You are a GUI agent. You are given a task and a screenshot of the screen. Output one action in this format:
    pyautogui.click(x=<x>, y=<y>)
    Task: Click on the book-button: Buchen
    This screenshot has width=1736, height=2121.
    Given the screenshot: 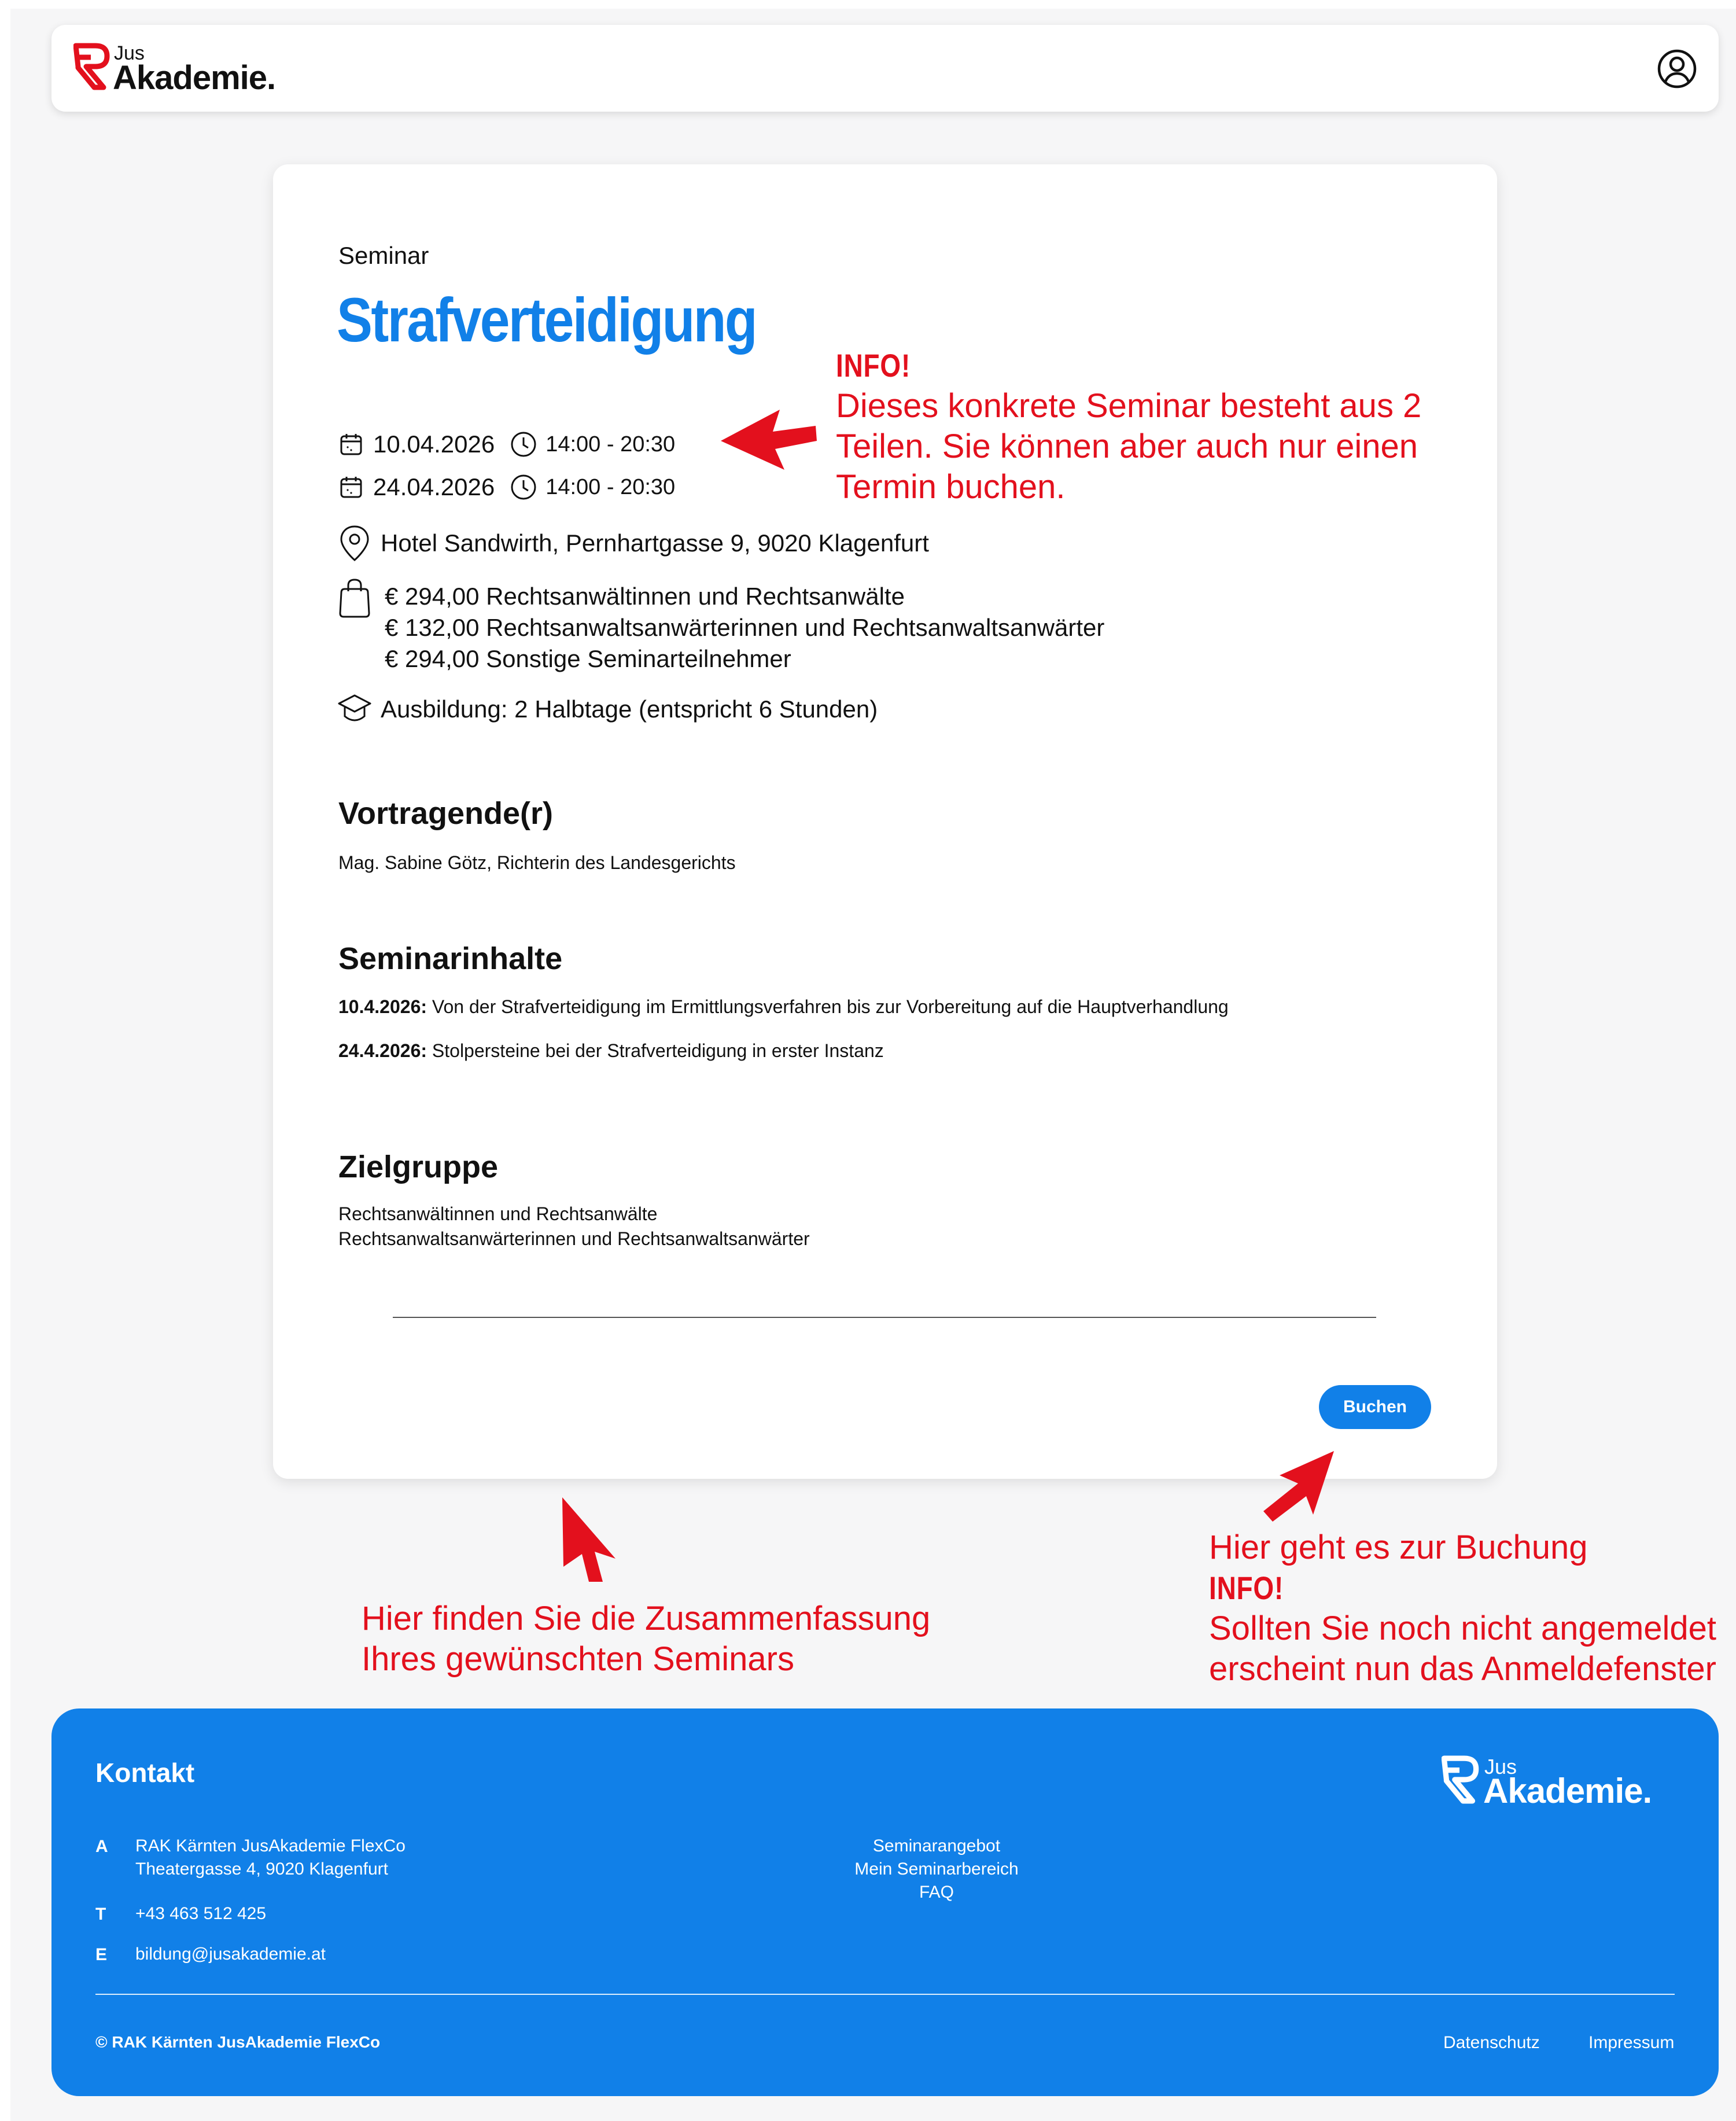 What is the action you would take?
    pyautogui.click(x=1375, y=1407)
    